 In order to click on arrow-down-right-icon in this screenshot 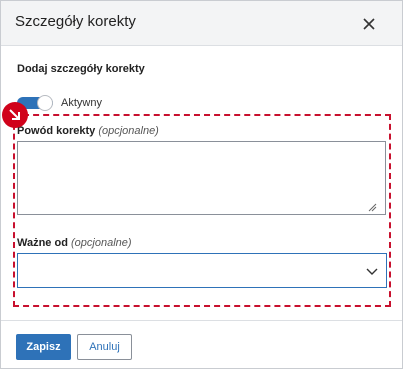, I will do `click(14, 114)`.